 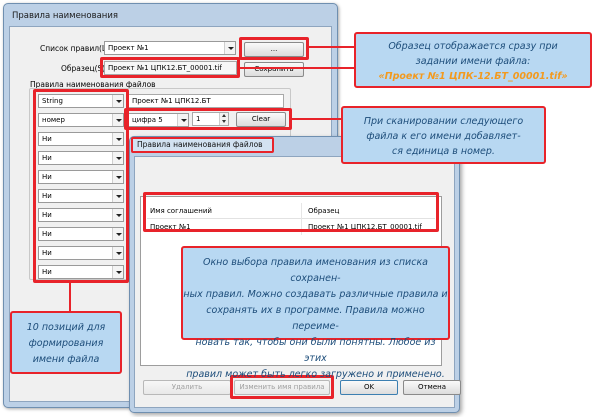 What do you see at coordinates (53, 120) in the screenshot?
I see `position-2-type-value: номер` at bounding box center [53, 120].